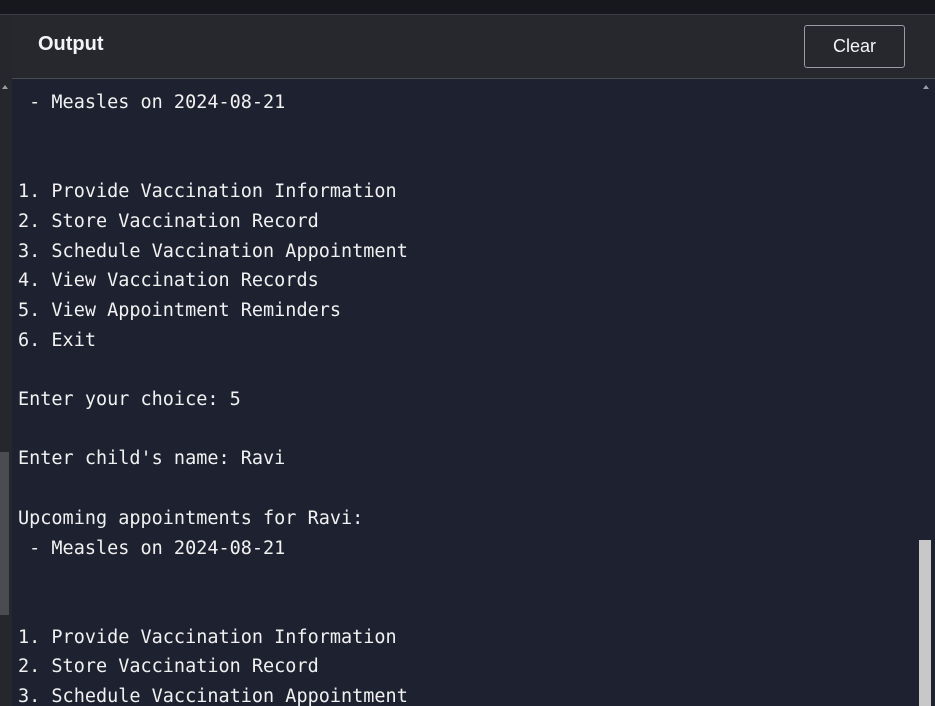  I want to click on output-title: Output, so click(71, 44).